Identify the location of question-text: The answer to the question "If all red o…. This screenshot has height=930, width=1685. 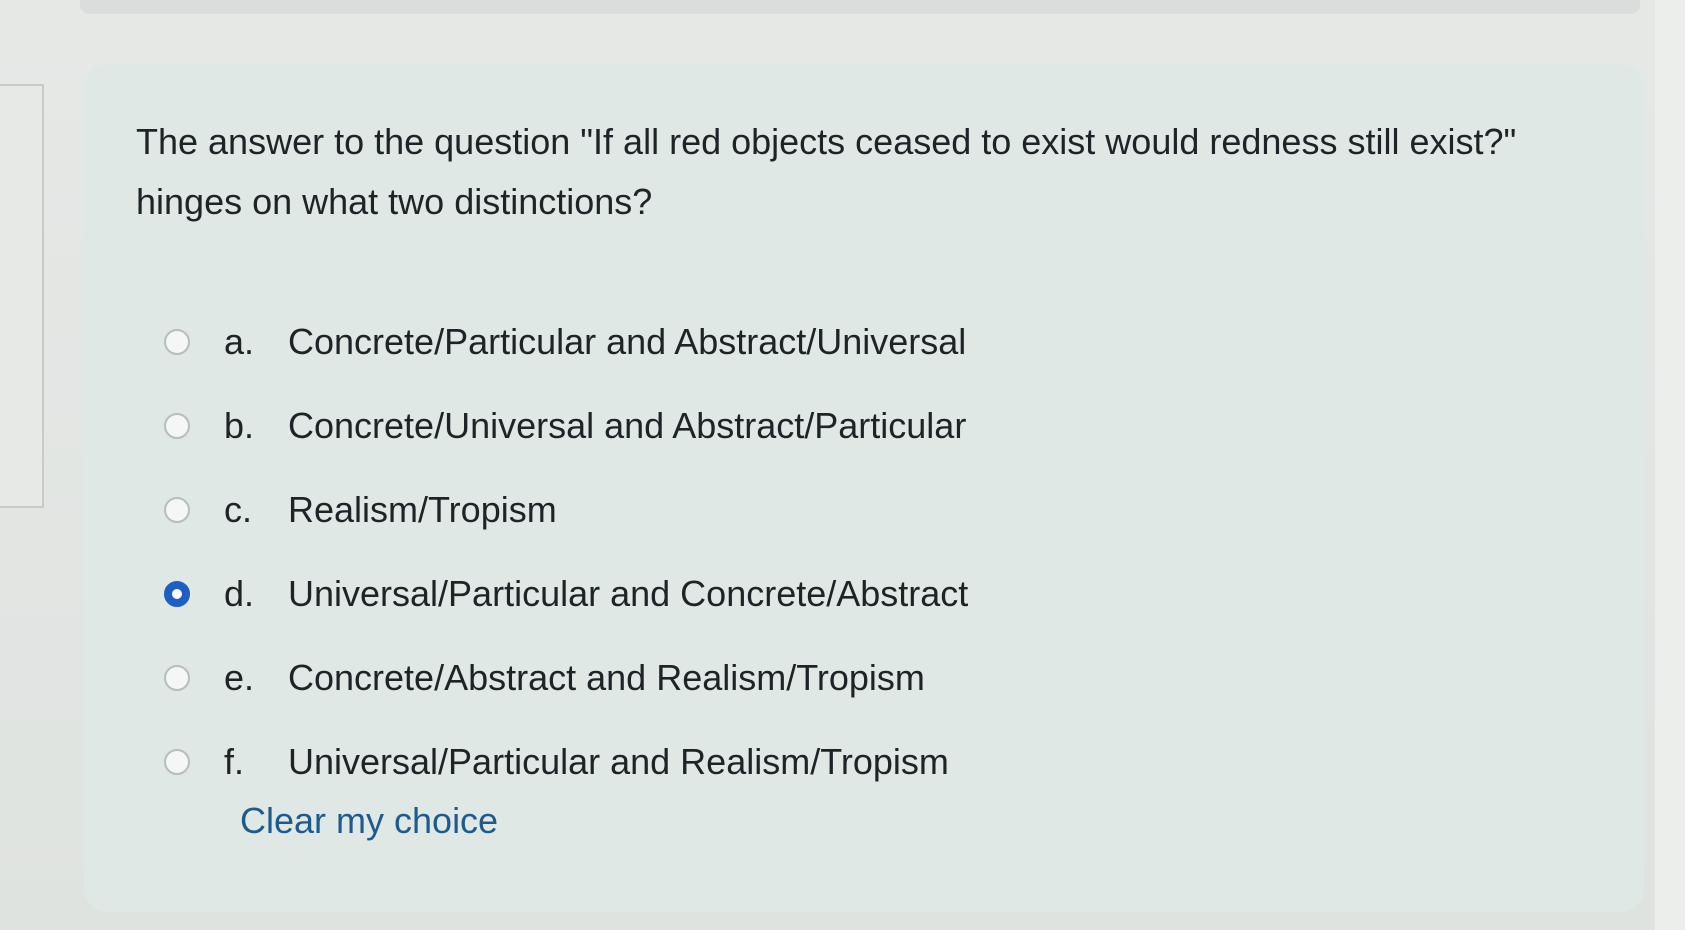
(826, 171).